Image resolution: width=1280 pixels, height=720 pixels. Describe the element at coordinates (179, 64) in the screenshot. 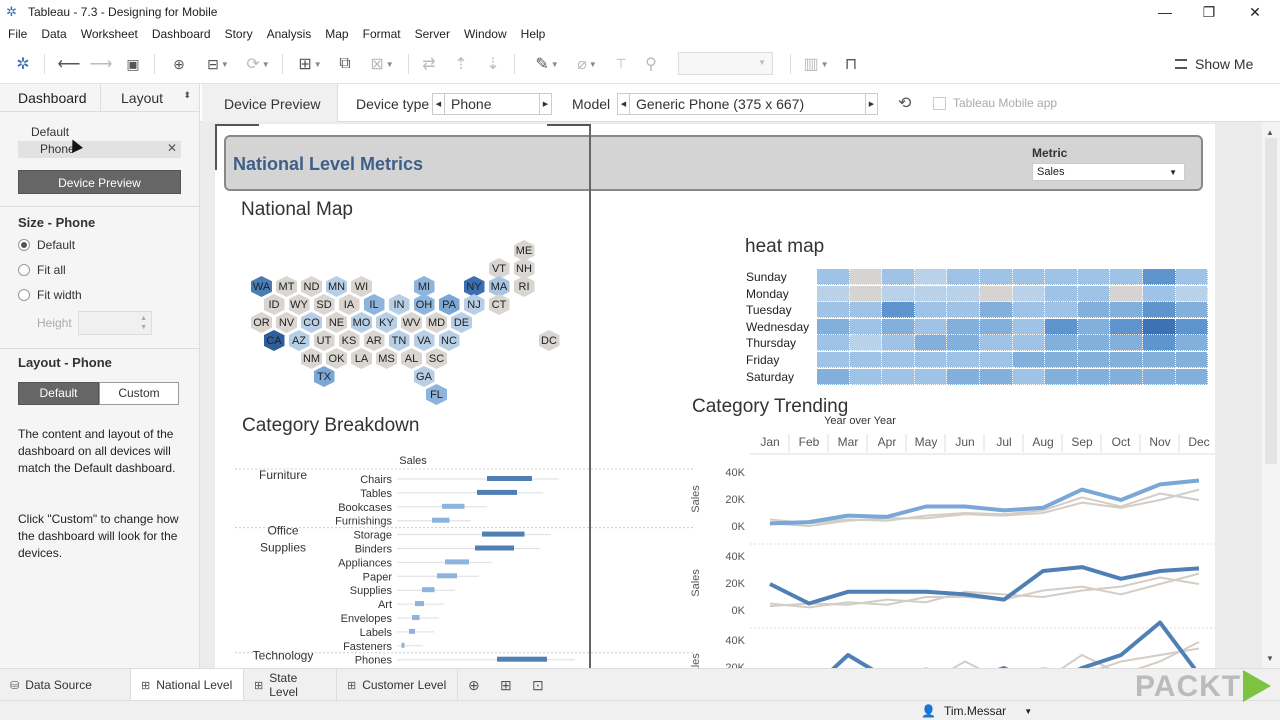

I see `new-data-source-icon: ⊕` at that location.